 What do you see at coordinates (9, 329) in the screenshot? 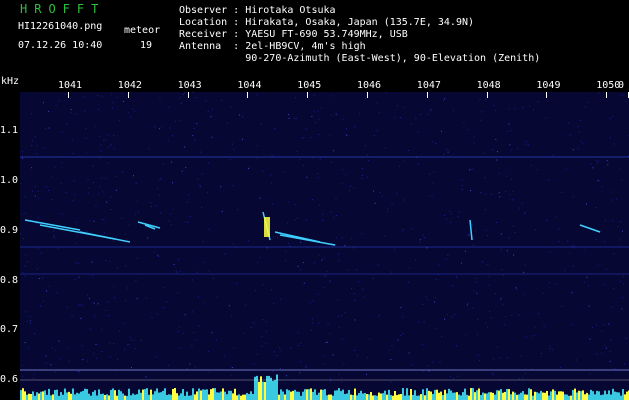
I see `y-tick-label: 0.7` at bounding box center [9, 329].